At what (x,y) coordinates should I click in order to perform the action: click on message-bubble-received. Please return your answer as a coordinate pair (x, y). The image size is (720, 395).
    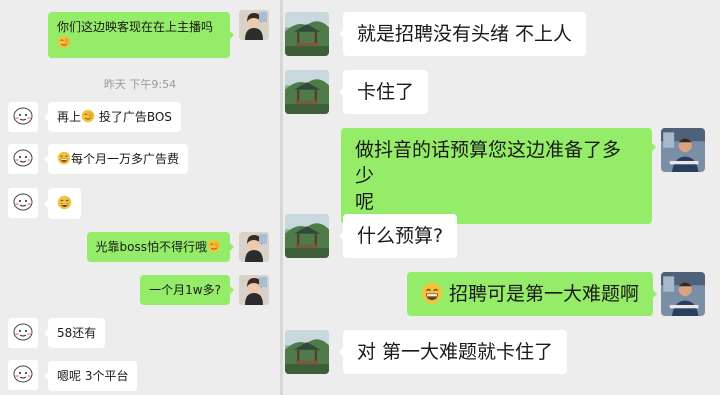
    Looking at the image, I should click on (62, 203).